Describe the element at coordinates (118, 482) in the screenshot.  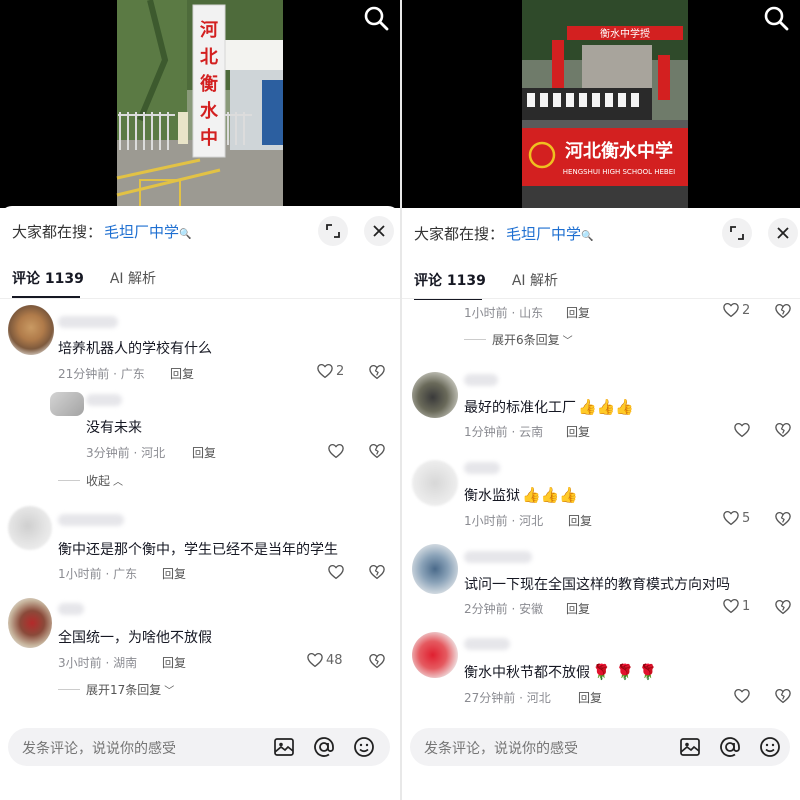
I see `chevron-up-icon: ︿` at that location.